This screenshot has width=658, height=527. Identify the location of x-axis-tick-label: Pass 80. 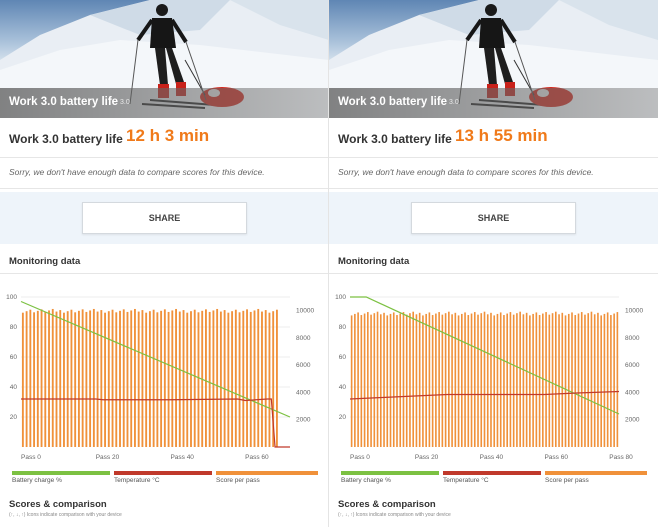
(621, 457).